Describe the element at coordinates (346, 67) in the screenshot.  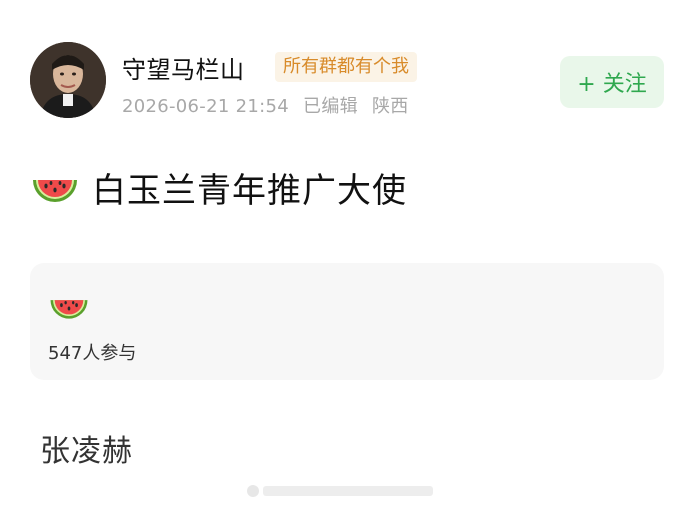
I see `group-badge: 所有群都有个我` at that location.